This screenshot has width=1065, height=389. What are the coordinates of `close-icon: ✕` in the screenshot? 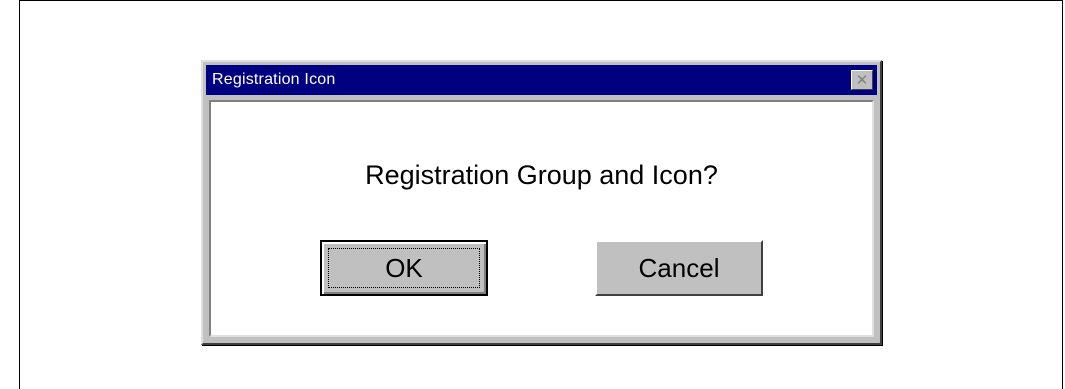 It's located at (862, 80).